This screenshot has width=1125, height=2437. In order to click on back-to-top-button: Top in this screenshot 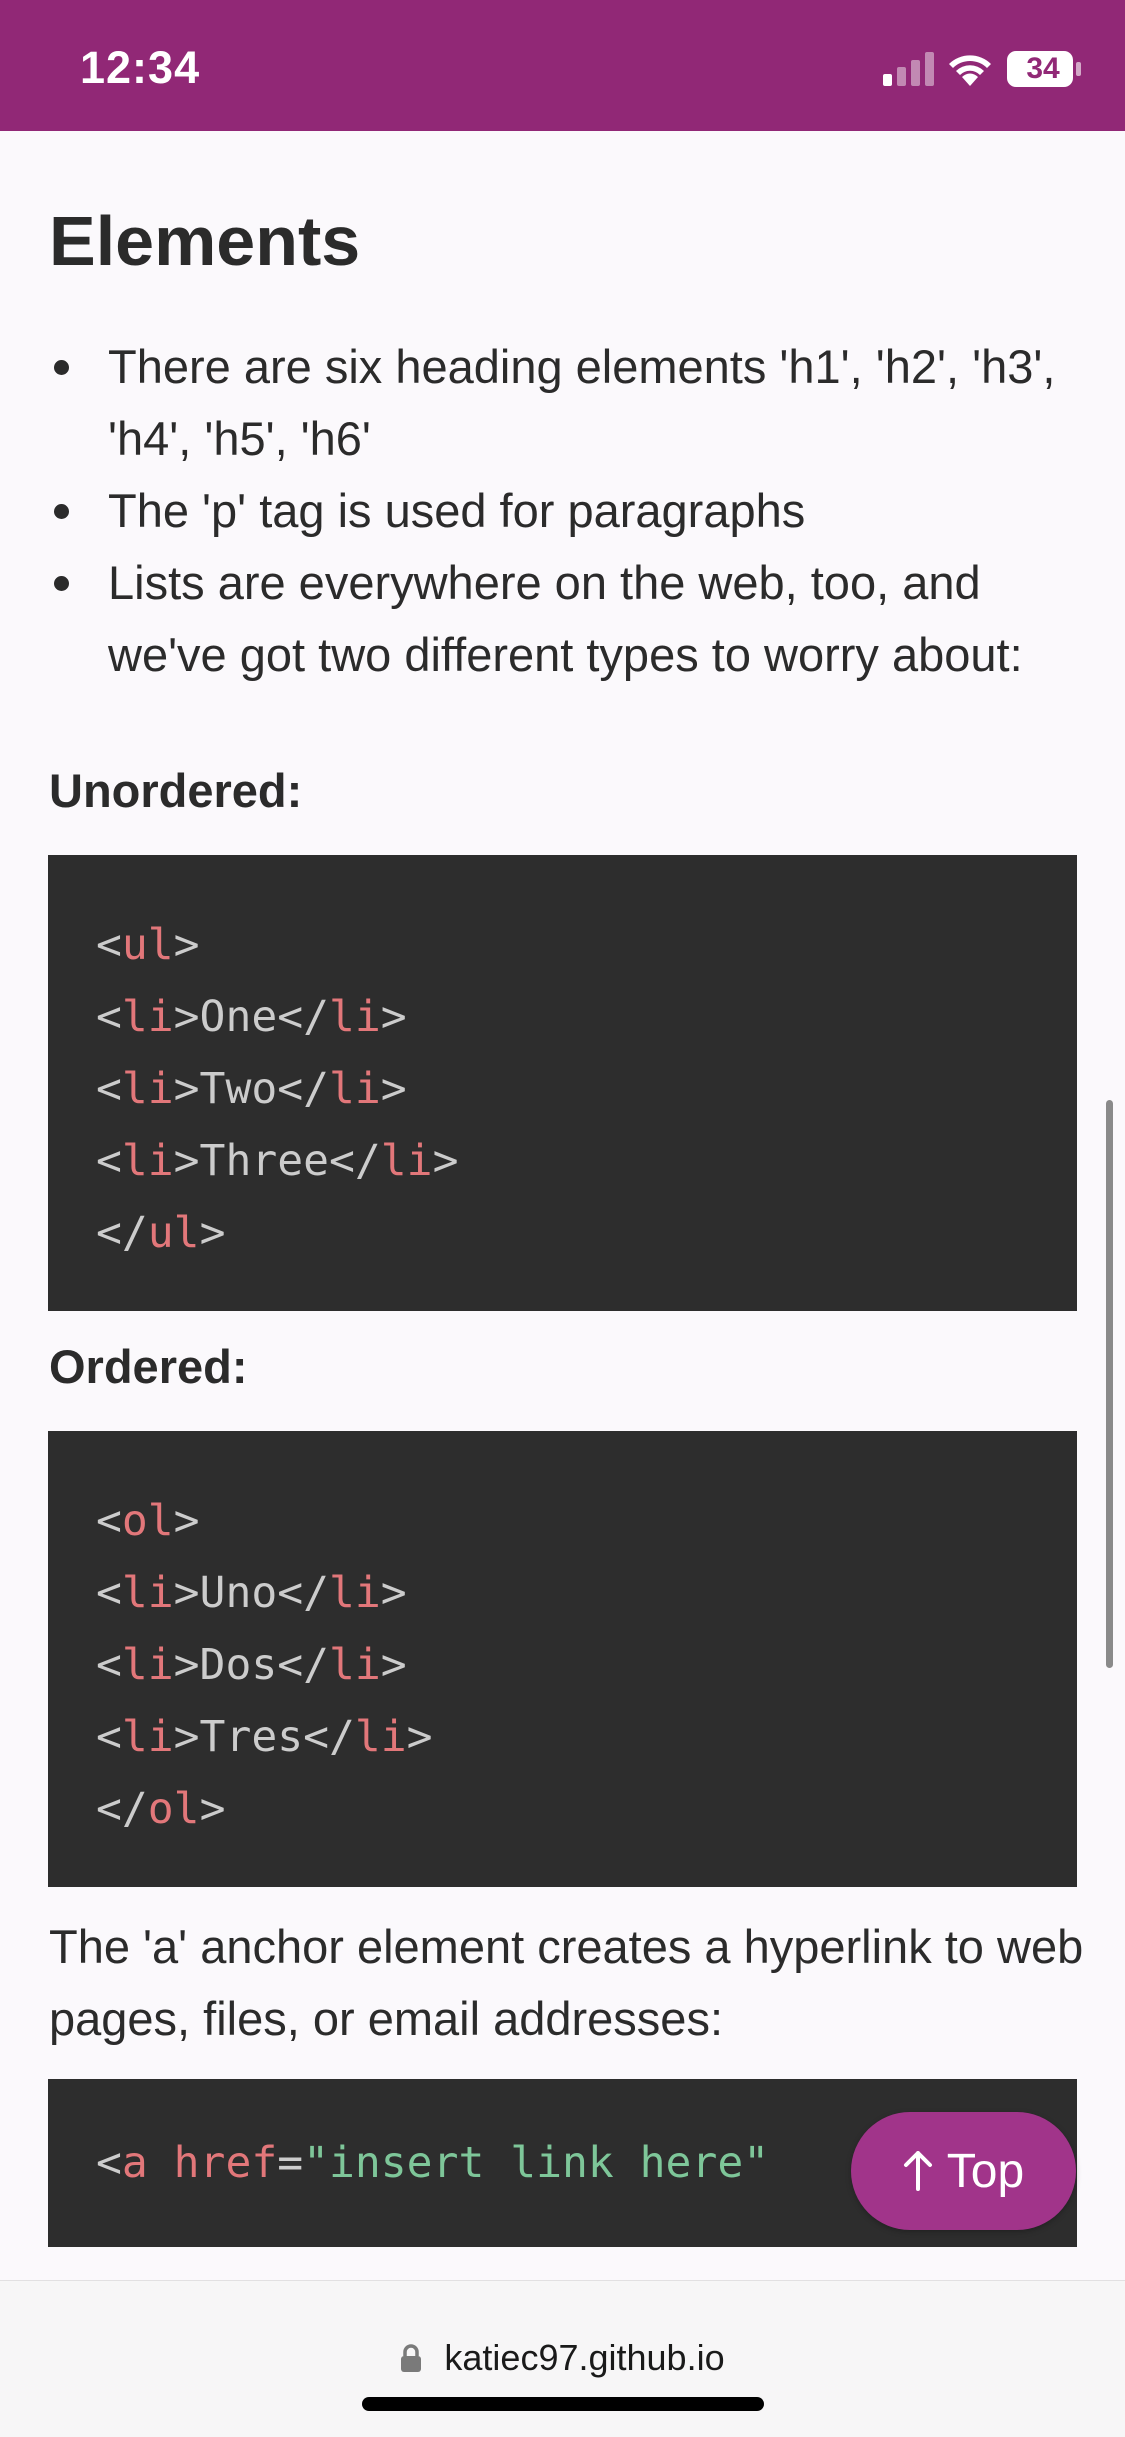, I will do `click(963, 2171)`.